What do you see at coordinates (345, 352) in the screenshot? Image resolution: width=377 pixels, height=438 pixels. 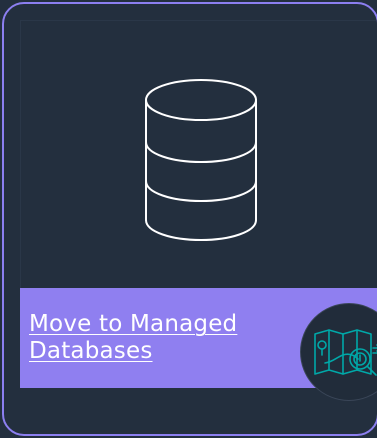 I see `migration-map-icon` at bounding box center [345, 352].